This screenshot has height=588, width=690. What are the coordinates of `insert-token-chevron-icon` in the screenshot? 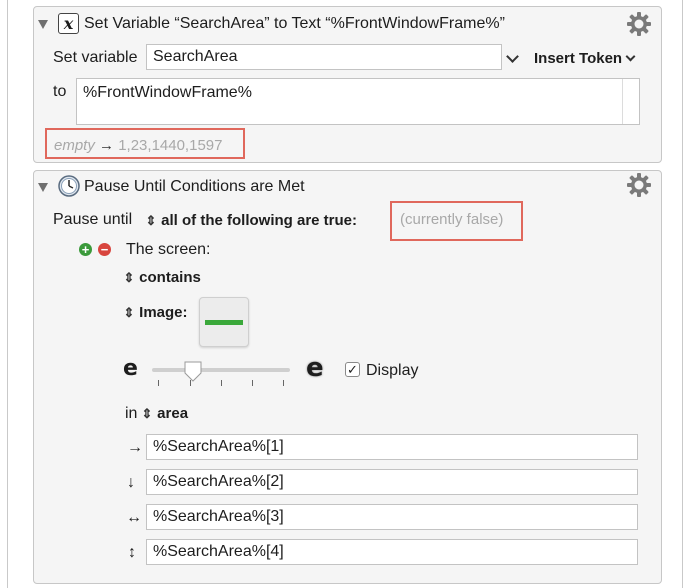 It's located at (630, 56).